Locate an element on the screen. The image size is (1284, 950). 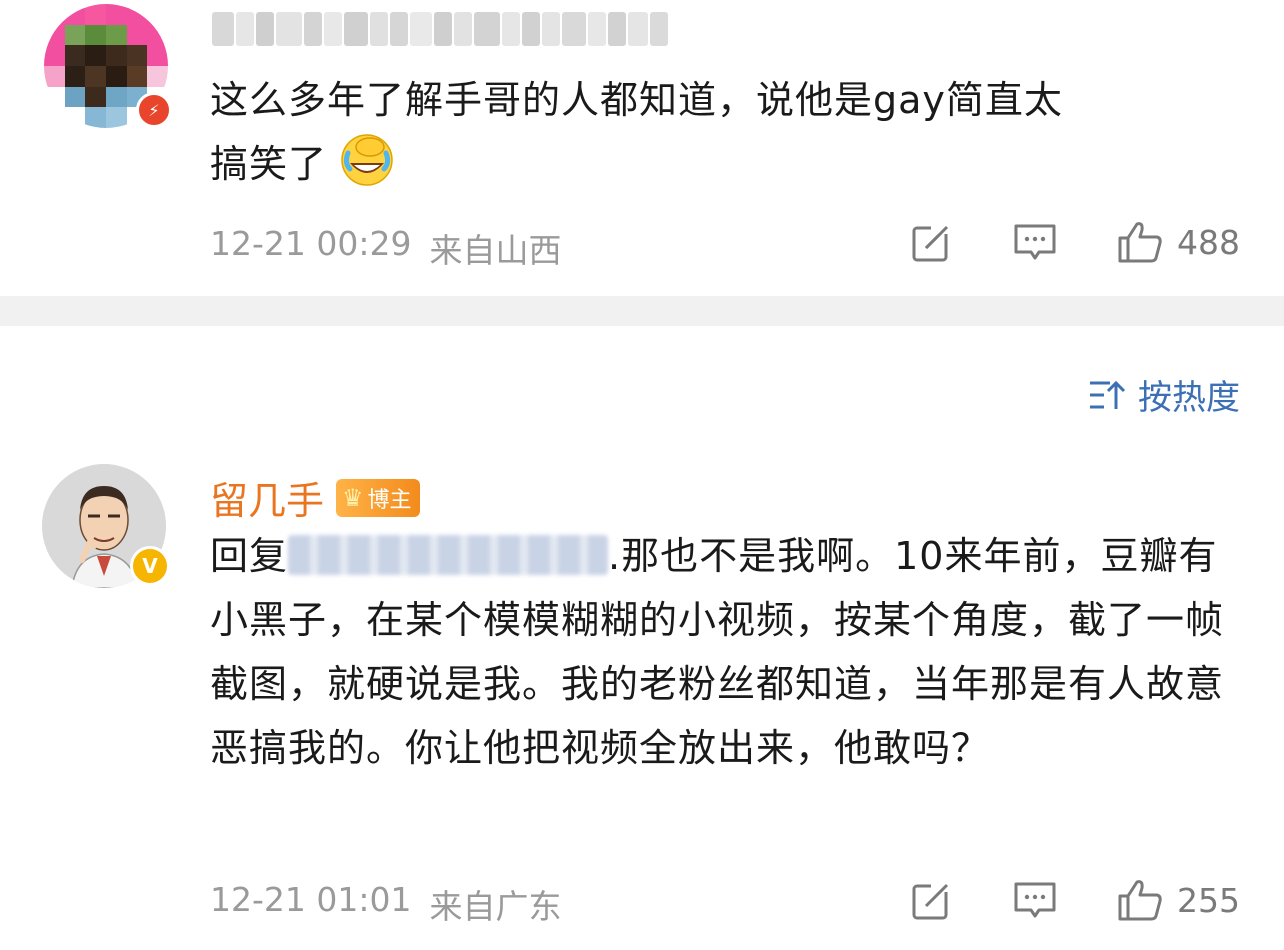
comment-time: 12-21 01:01 is located at coordinates (311, 899).